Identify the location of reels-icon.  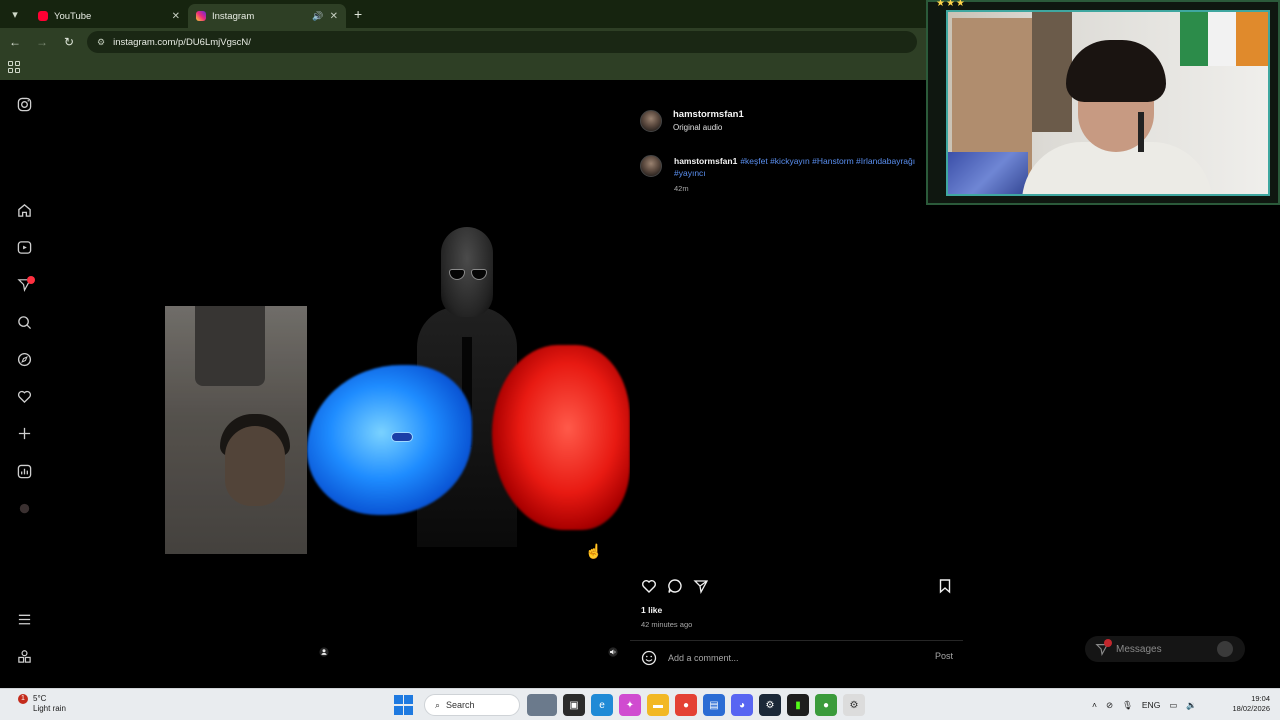
(24, 247).